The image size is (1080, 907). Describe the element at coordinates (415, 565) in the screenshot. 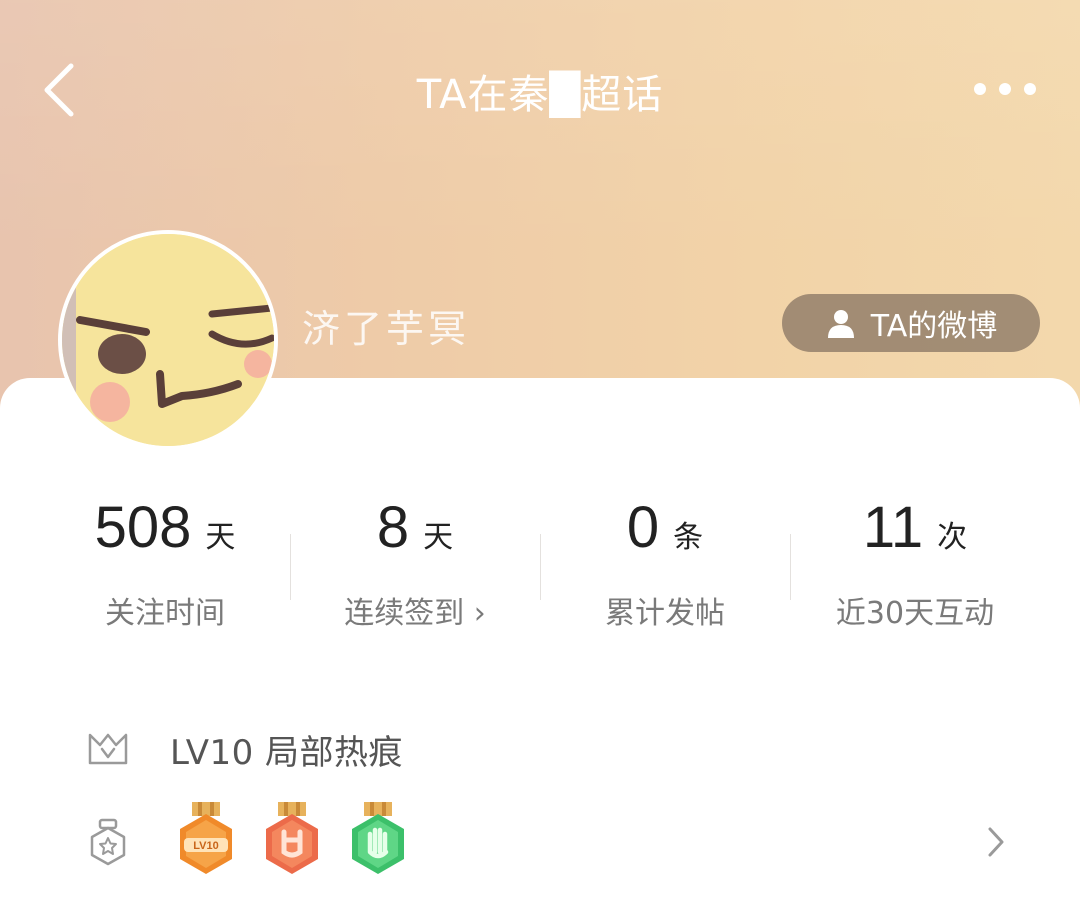

I see `stat-checkin-streak: 8 天 连续签到 ›` at that location.